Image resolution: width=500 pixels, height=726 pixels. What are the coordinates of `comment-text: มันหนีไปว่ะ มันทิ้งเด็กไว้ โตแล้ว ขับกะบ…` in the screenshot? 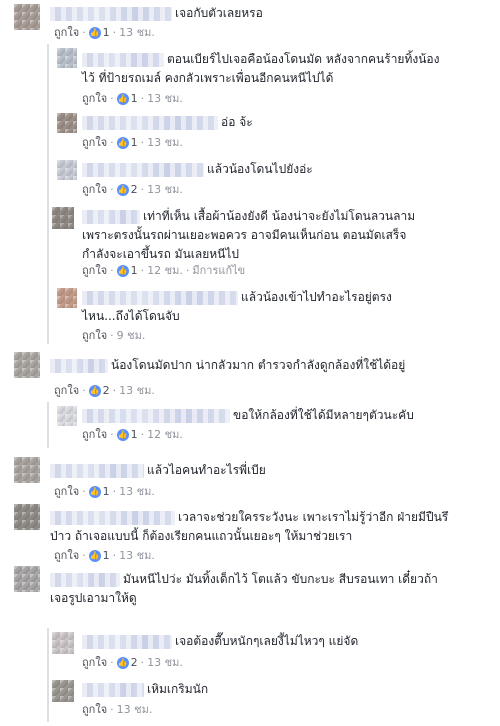 It's located at (280, 579).